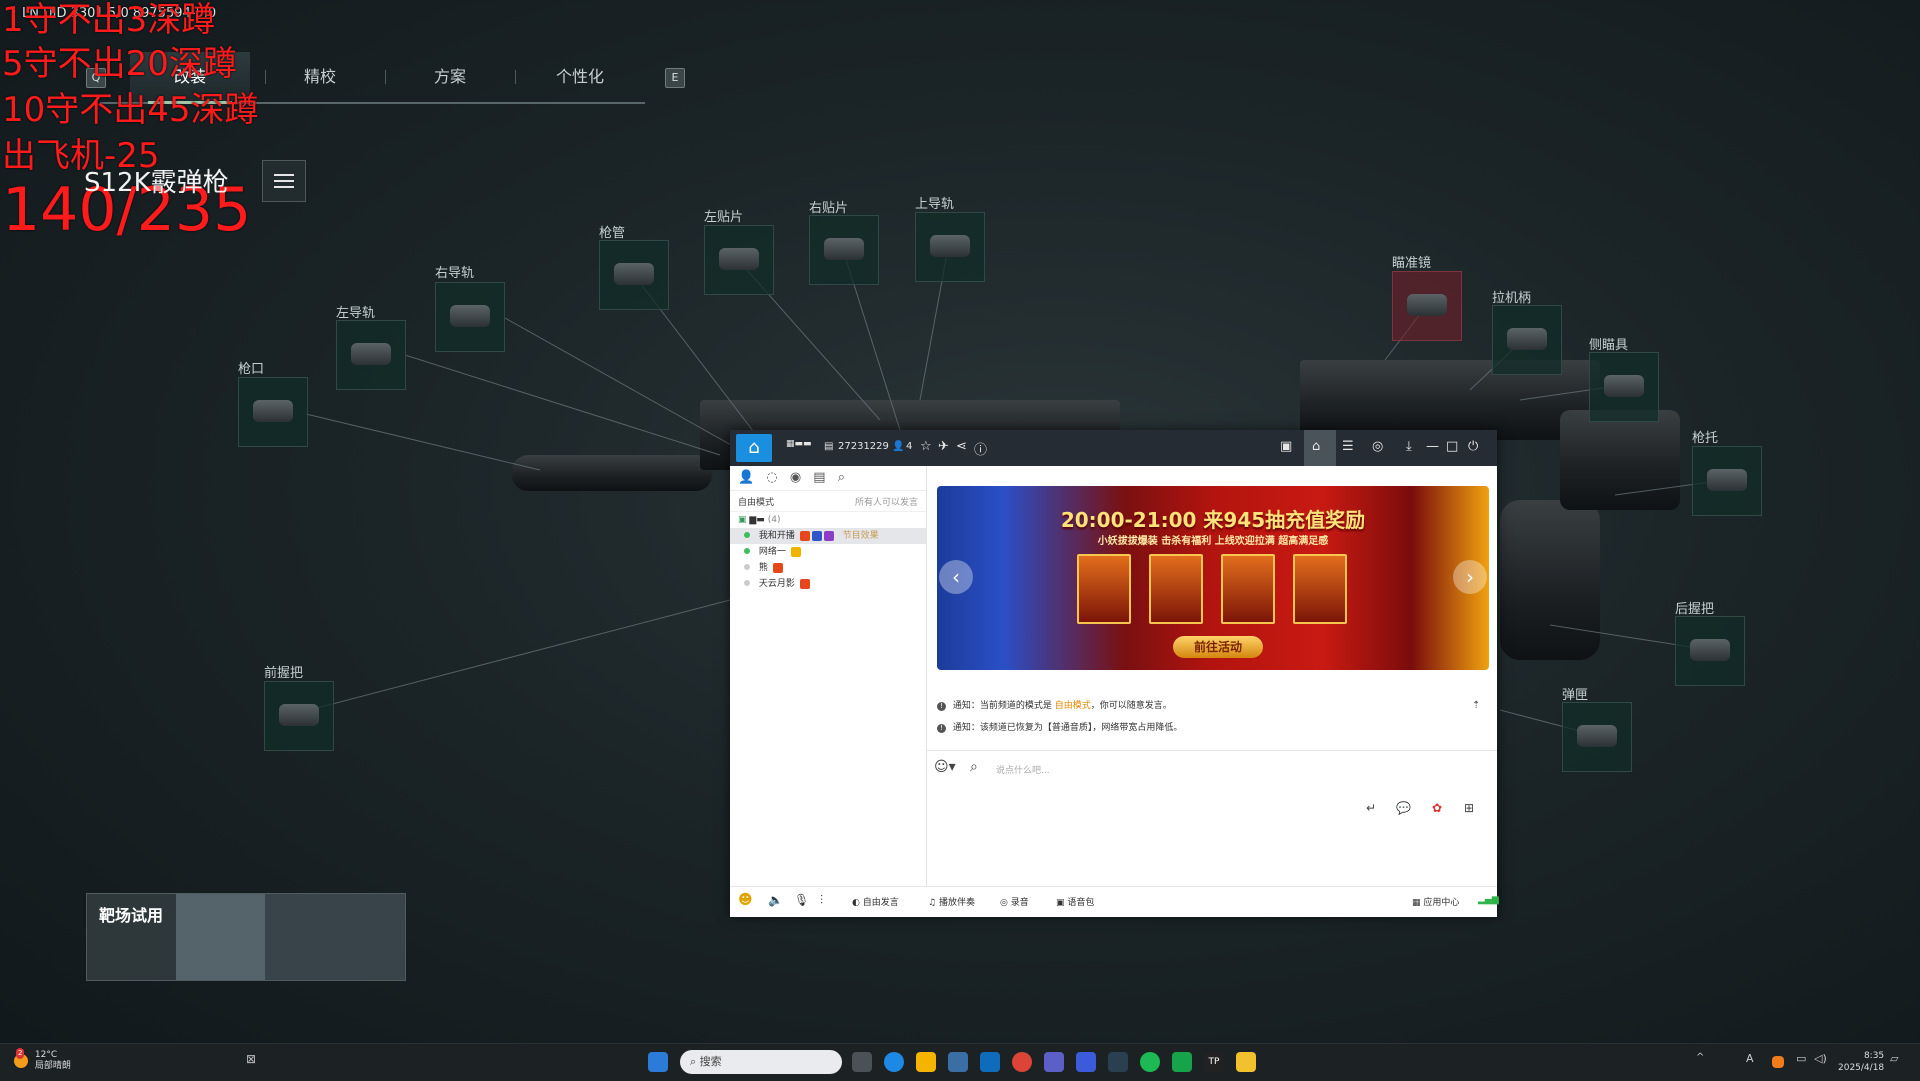 This screenshot has height=1081, width=1920. I want to click on slot-left-patch, so click(739, 260).